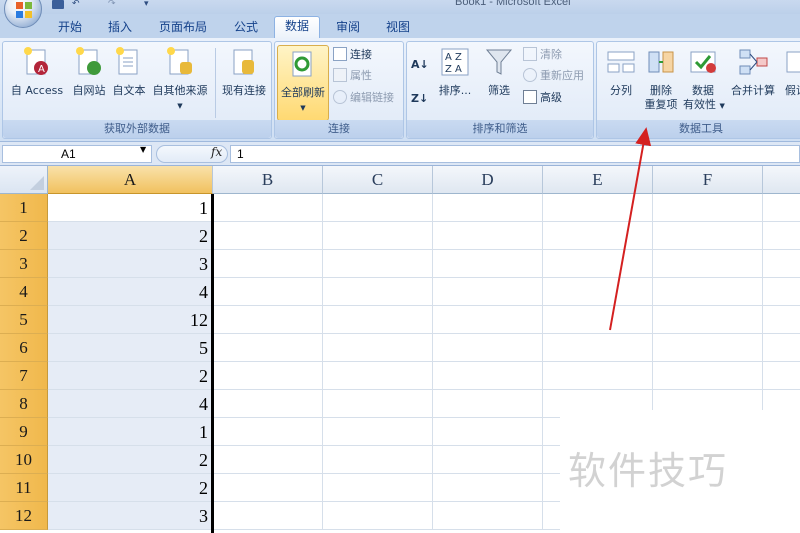  Describe the element at coordinates (130, 264) in the screenshot. I see `cell-a3: 3` at that location.